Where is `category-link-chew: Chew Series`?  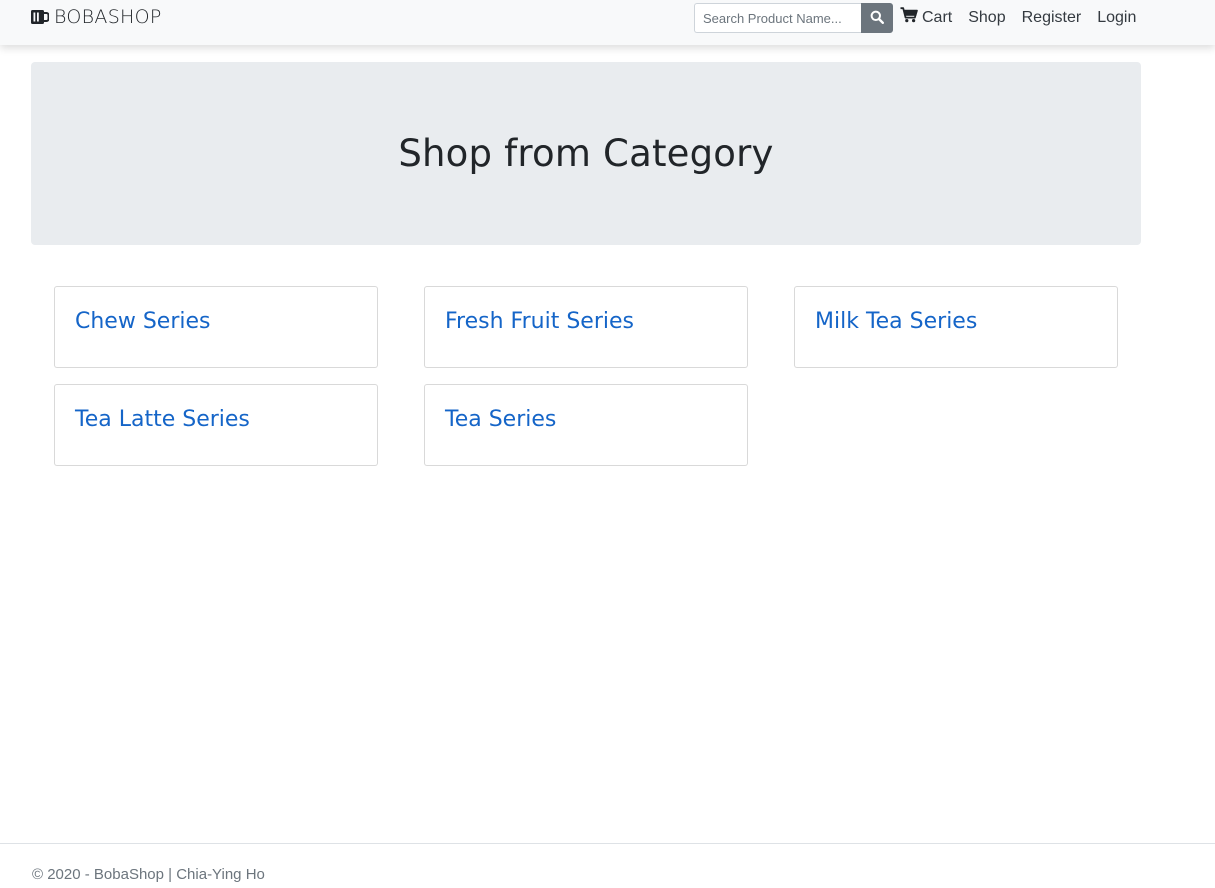 category-link-chew: Chew Series is located at coordinates (142, 322).